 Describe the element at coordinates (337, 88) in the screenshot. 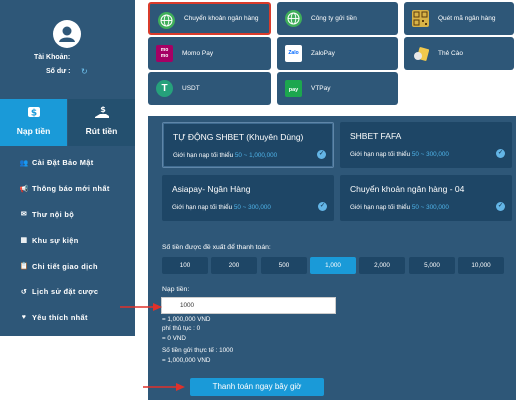

I see `payment-method-vtpay: pay VTPay` at that location.